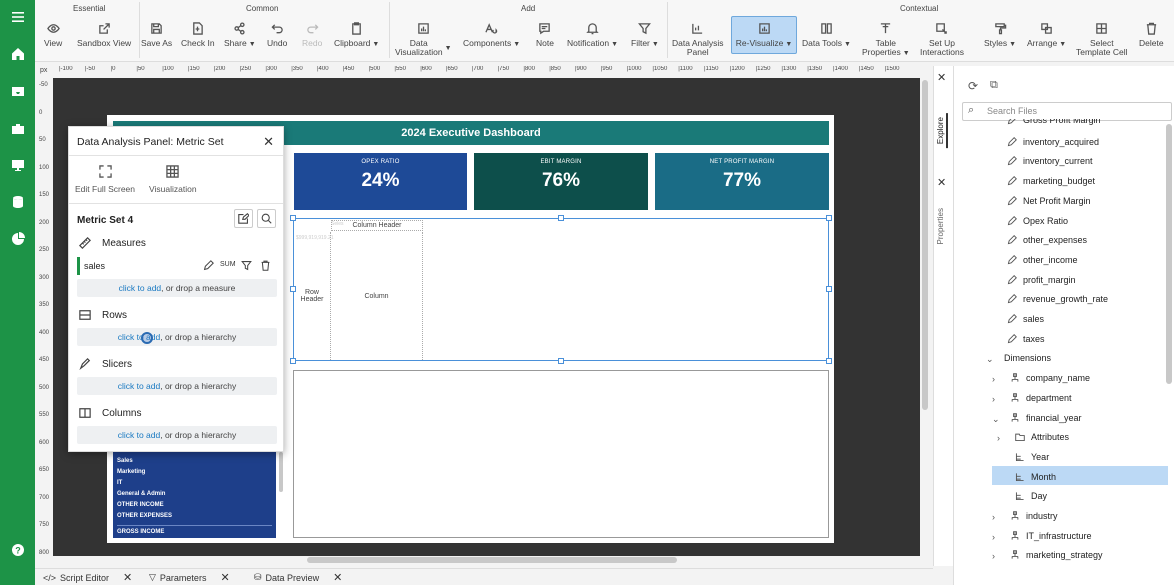 This screenshot has height=585, width=1174. Describe the element at coordinates (942, 38) in the screenshot. I see `set-up-interactions-button: Set Up Interactions` at that location.